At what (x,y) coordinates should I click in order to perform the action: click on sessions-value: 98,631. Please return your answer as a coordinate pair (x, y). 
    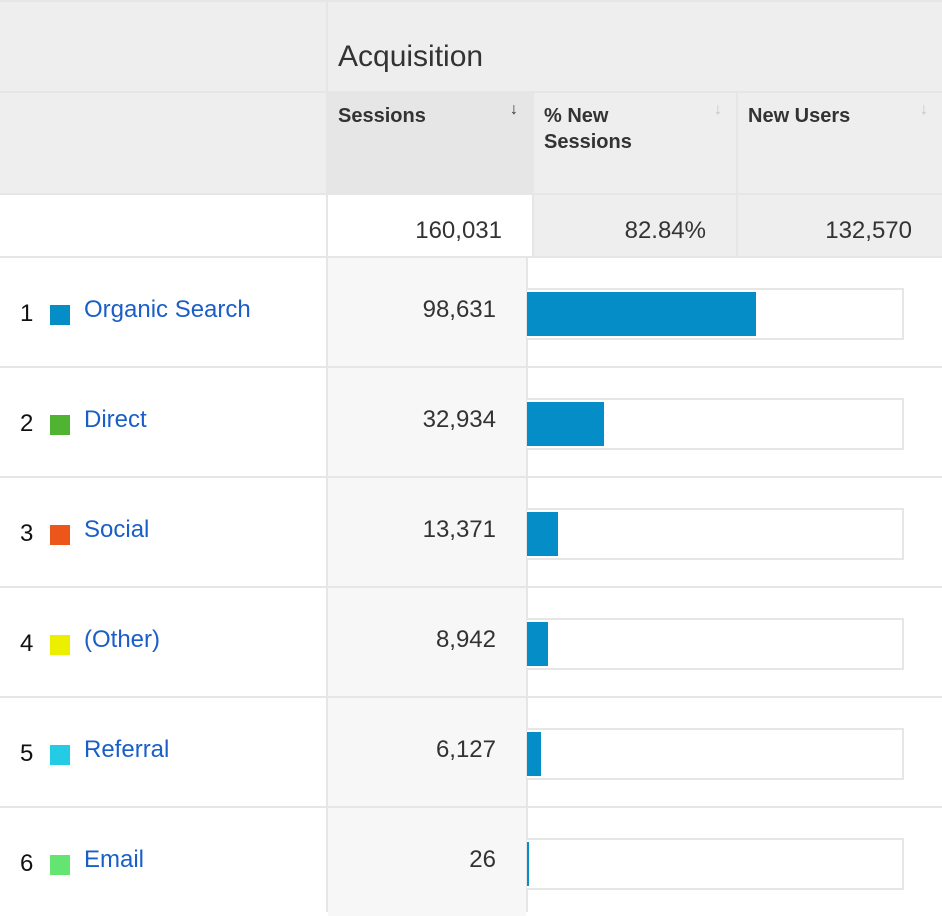
    Looking at the image, I should click on (459, 309).